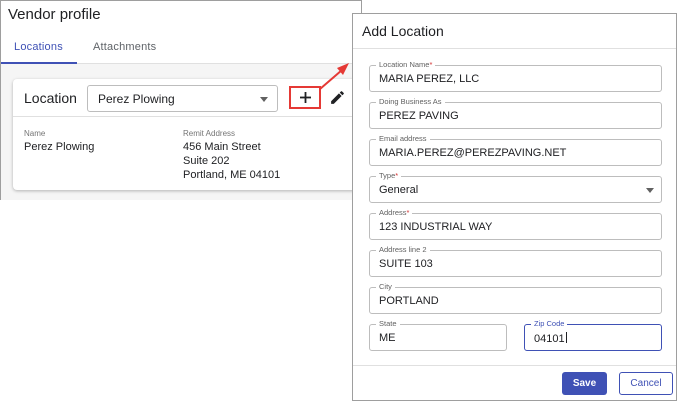  Describe the element at coordinates (394, 213) in the screenshot. I see `address-label: Address*` at that location.